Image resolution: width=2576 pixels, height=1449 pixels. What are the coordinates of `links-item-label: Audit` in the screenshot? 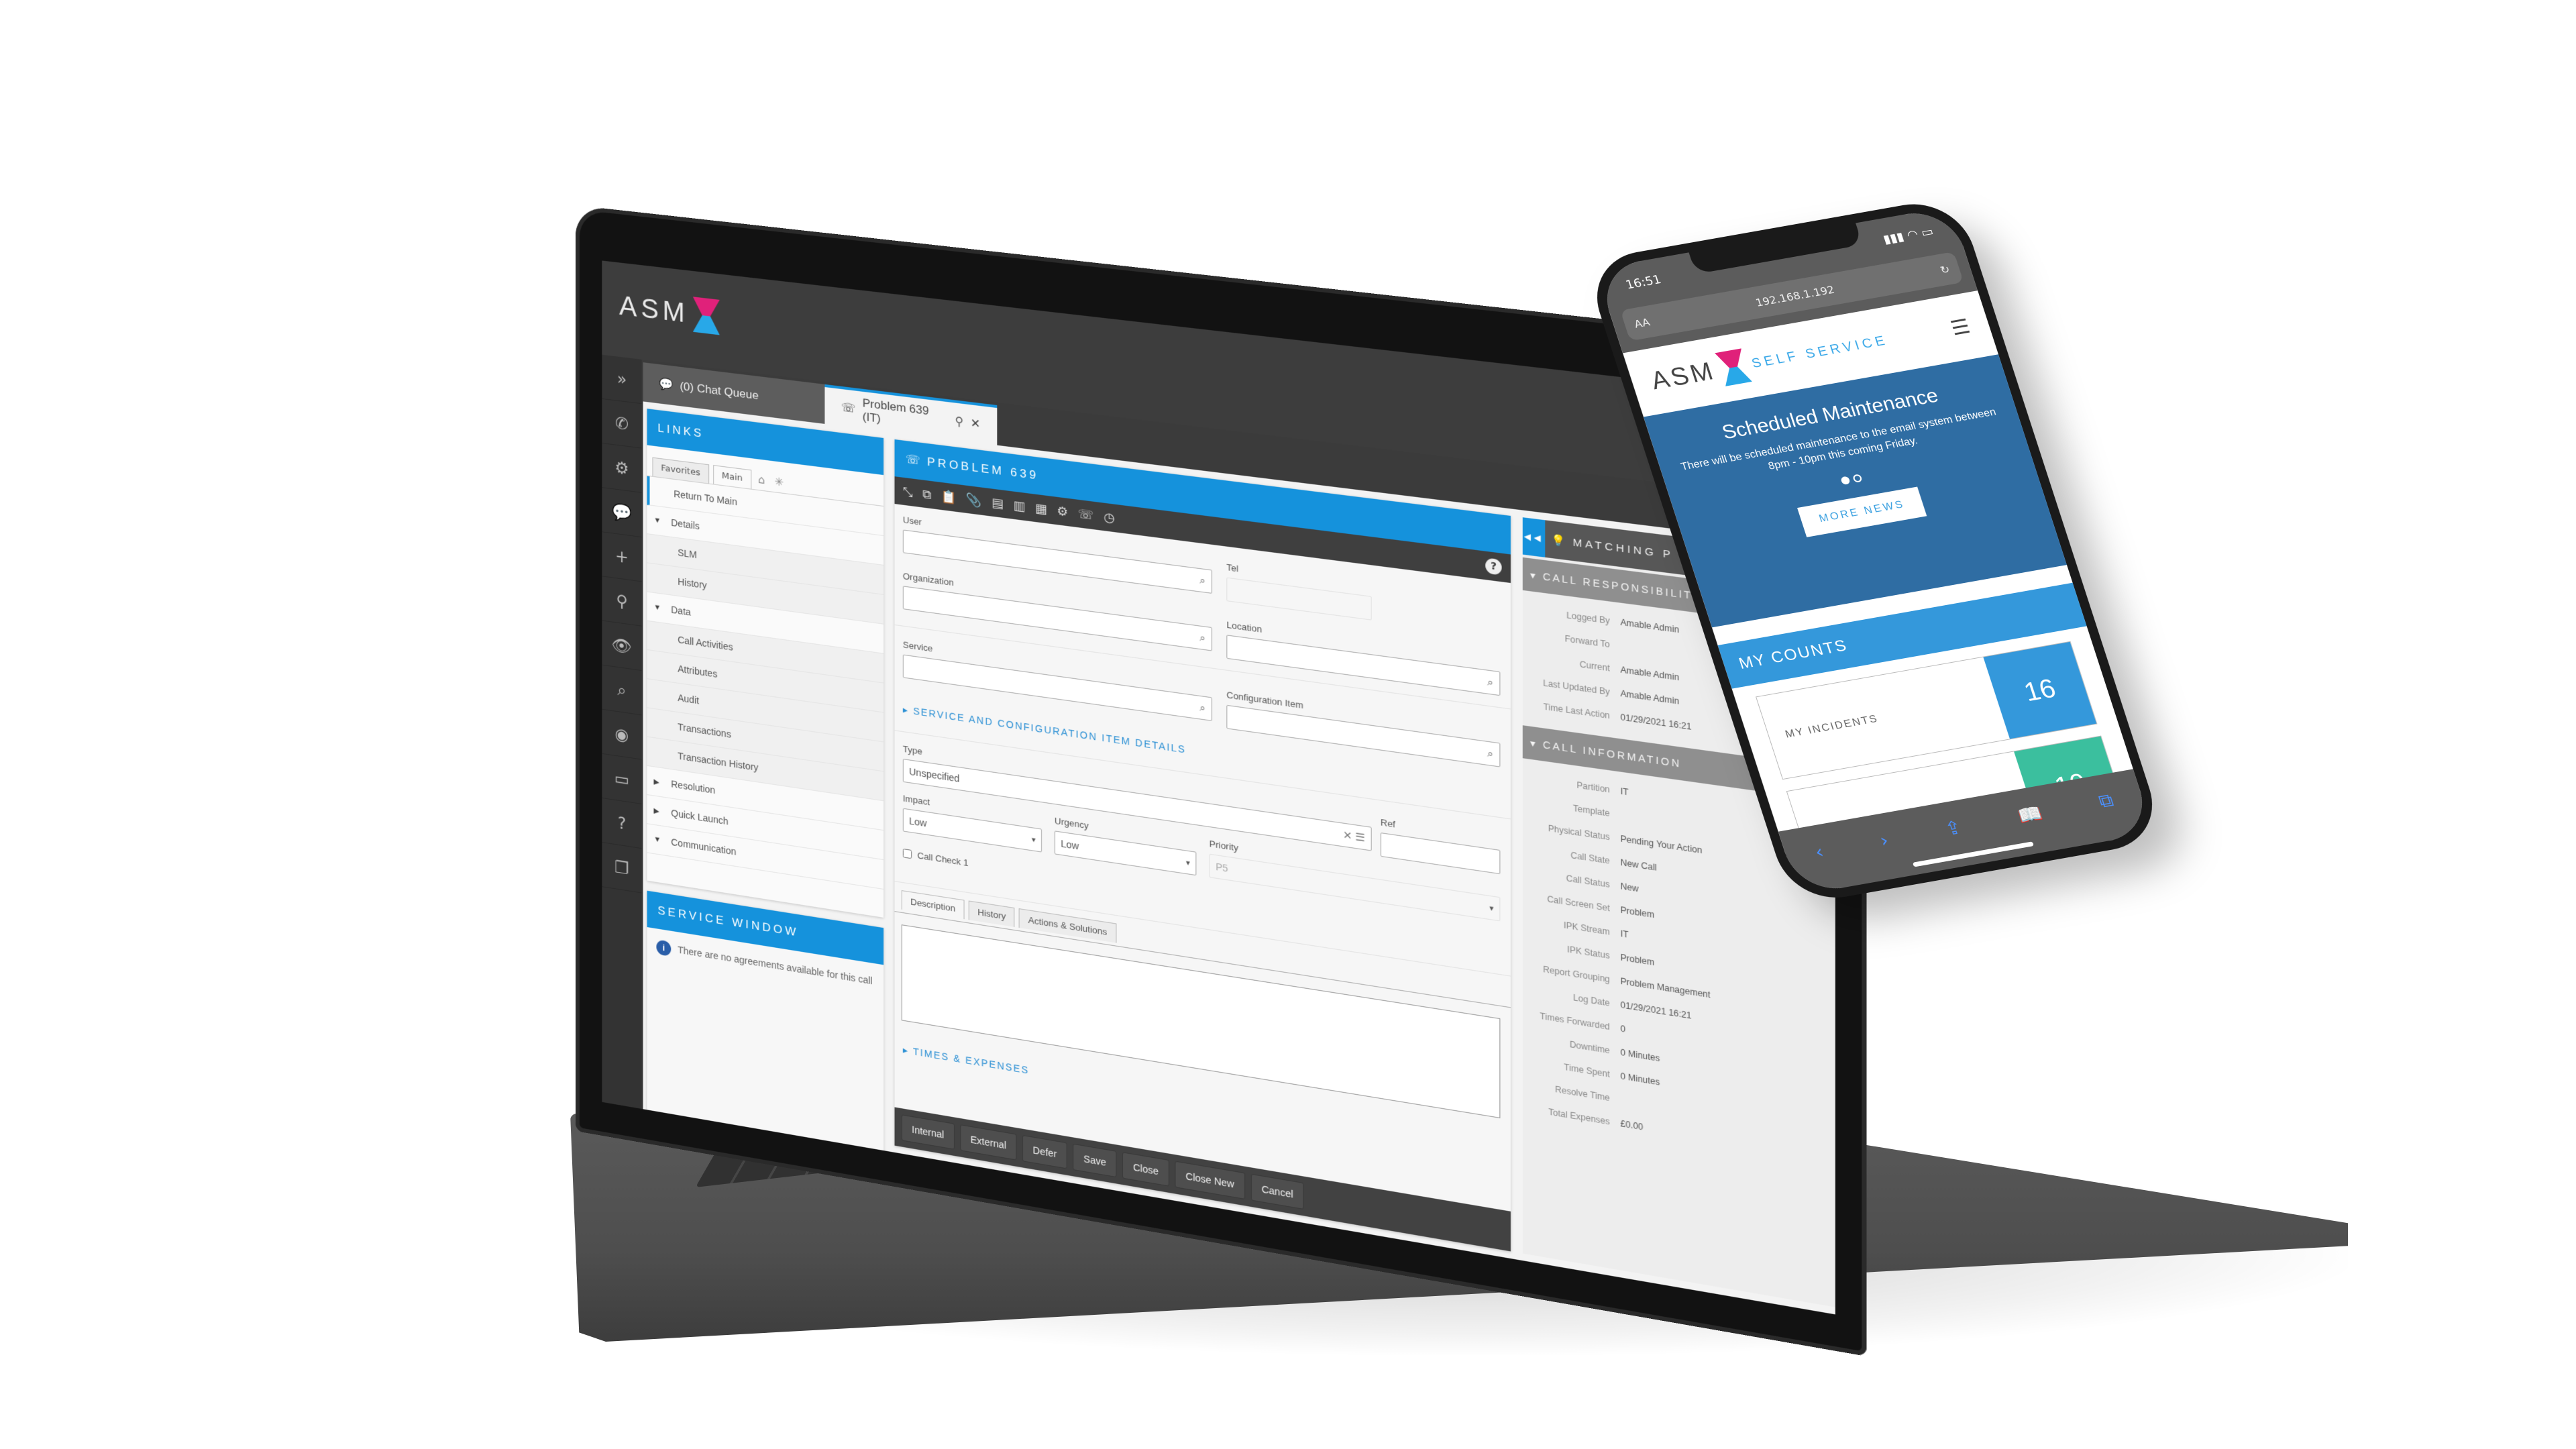 It's located at (689, 699).